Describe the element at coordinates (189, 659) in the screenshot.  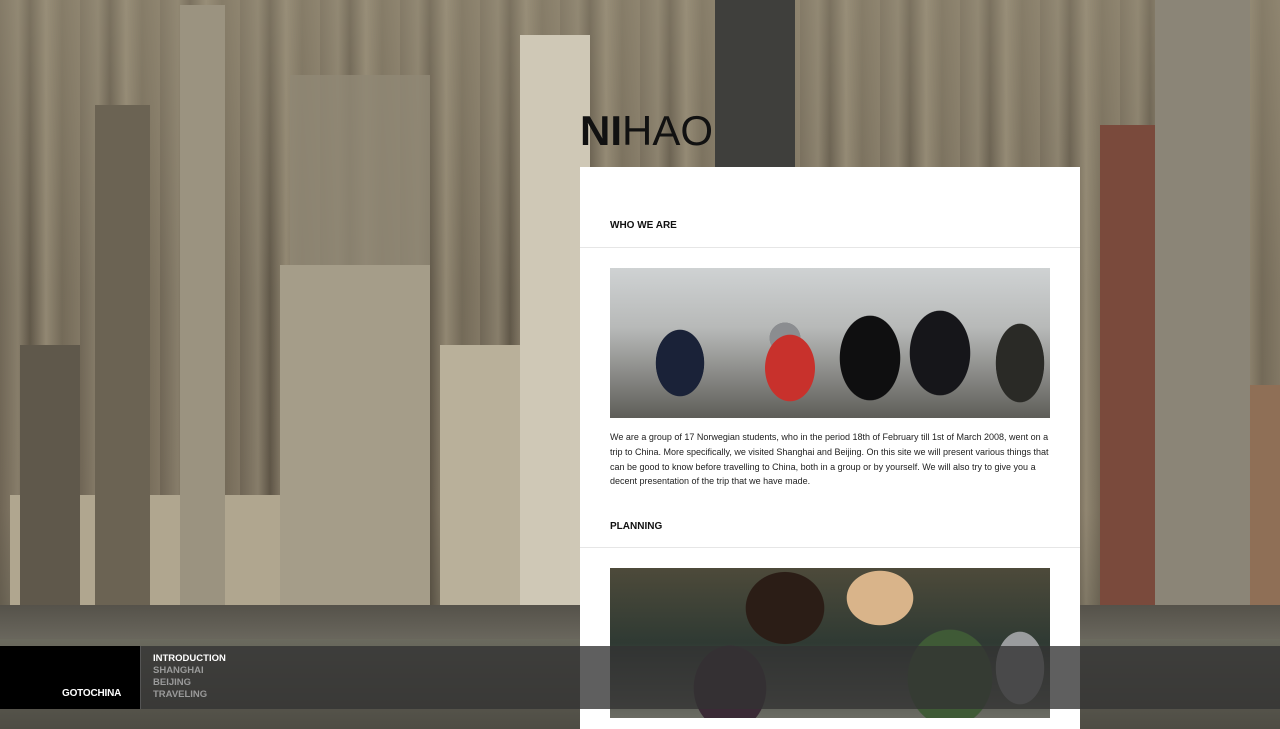
I see `nav-item-introduction: INTRODUCTION` at that location.